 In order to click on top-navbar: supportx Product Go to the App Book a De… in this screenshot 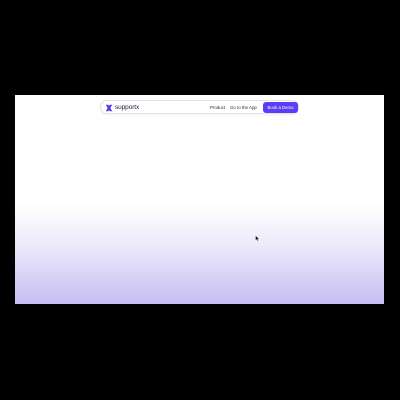, I will do `click(199, 107)`.